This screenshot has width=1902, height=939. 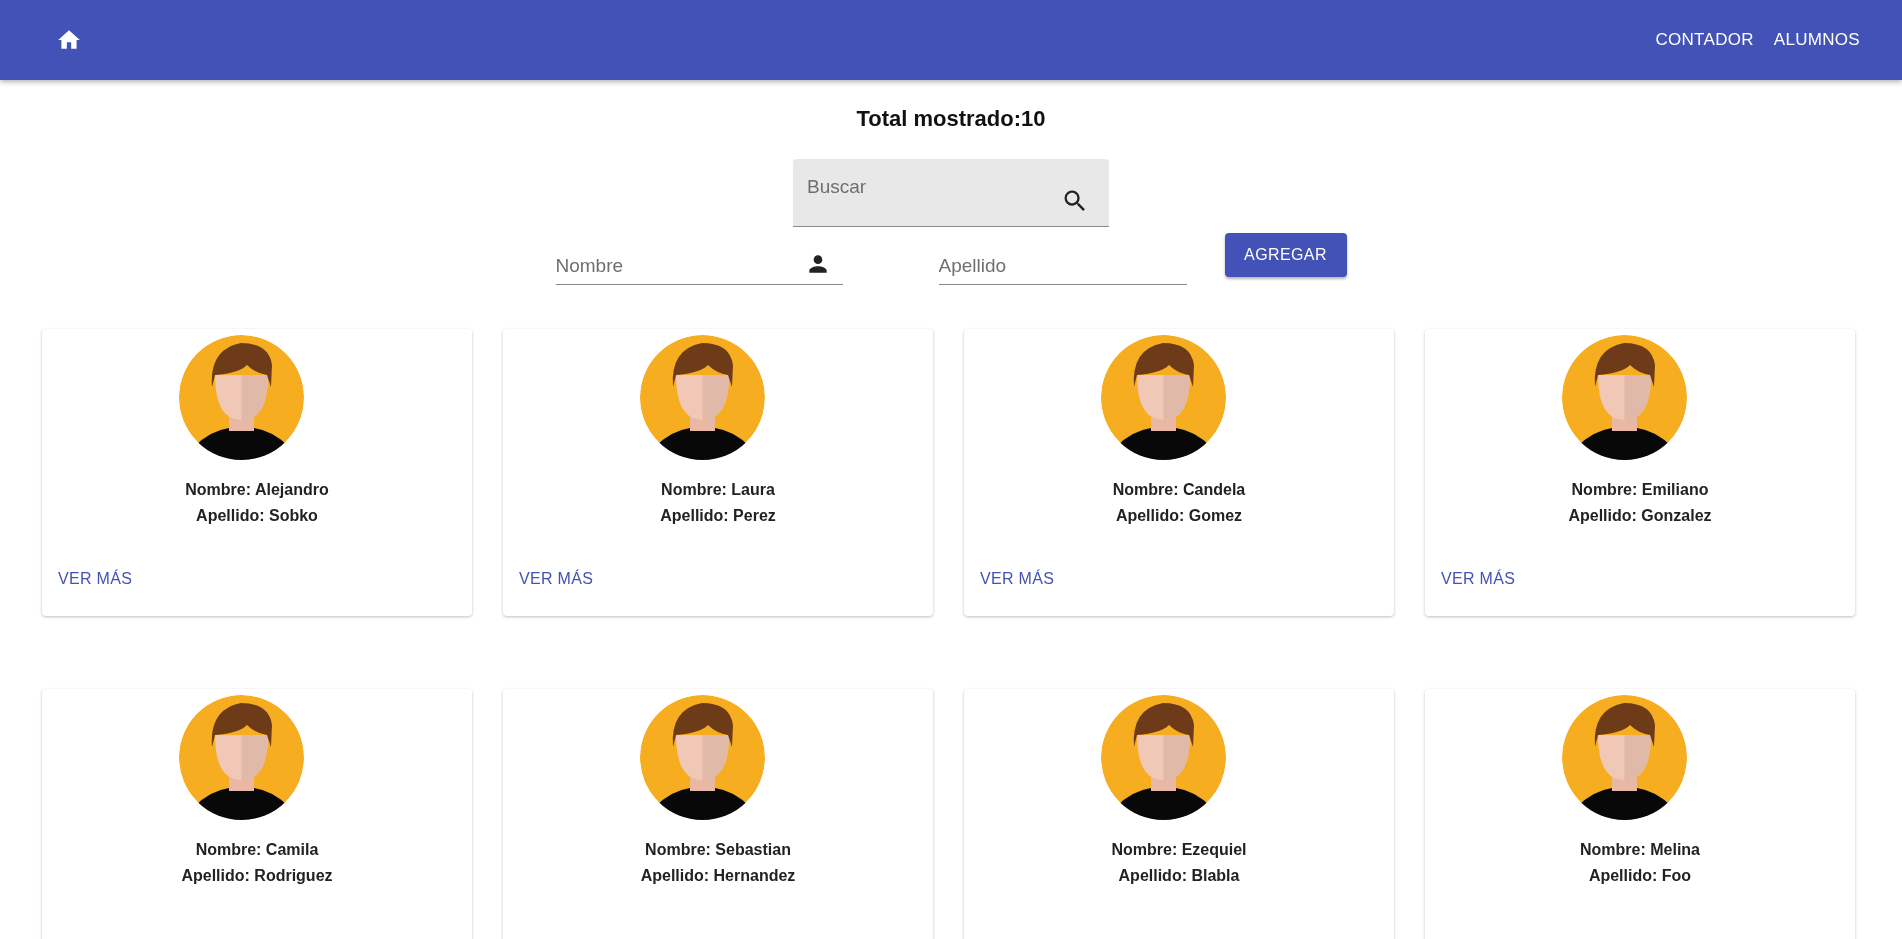 What do you see at coordinates (1062, 266) in the screenshot?
I see `apellido-field: Apellido` at bounding box center [1062, 266].